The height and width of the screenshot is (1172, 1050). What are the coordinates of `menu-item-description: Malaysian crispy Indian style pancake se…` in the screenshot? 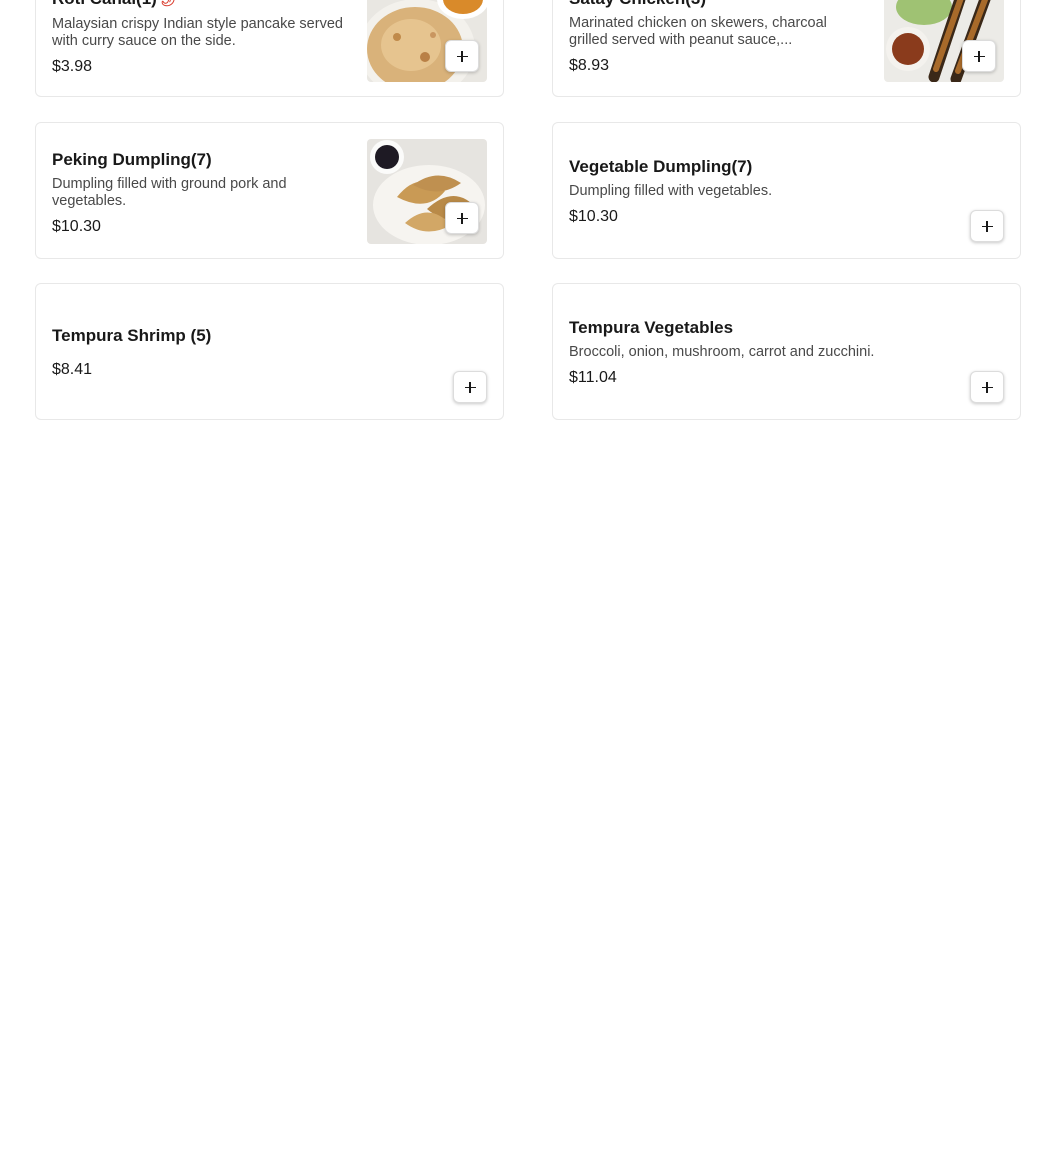 It's located at (197, 32).